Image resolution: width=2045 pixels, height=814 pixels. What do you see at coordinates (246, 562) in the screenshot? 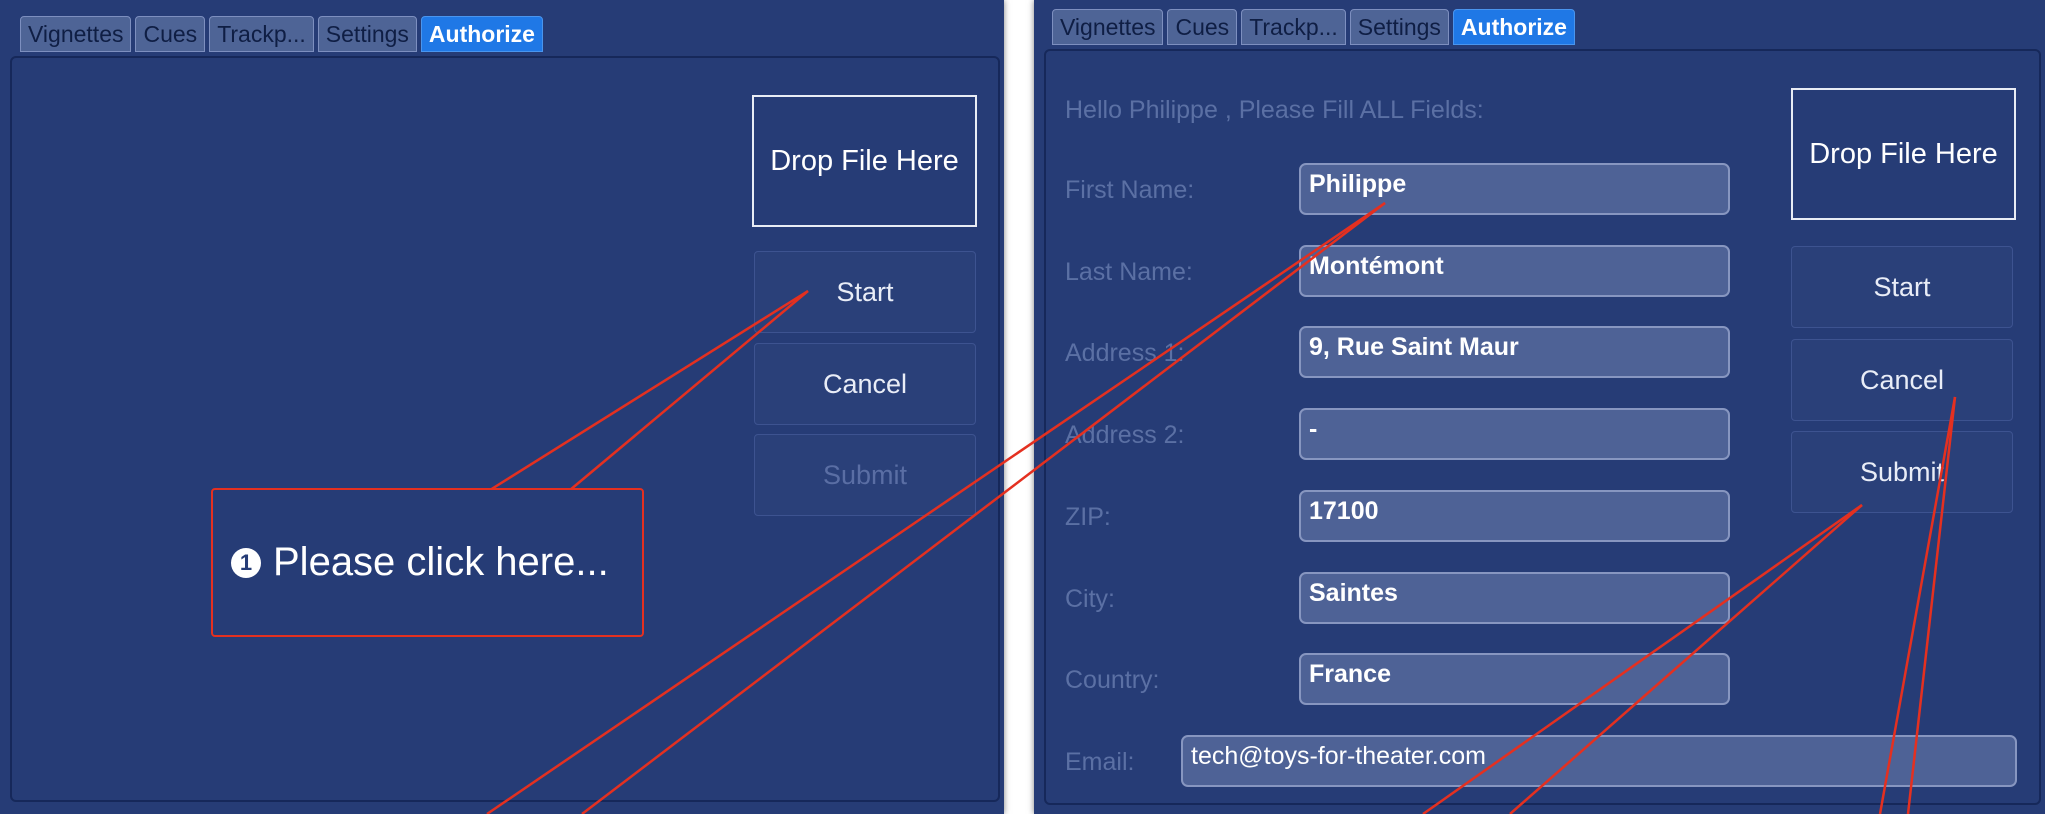
I see `step-number-badge: 1` at bounding box center [246, 562].